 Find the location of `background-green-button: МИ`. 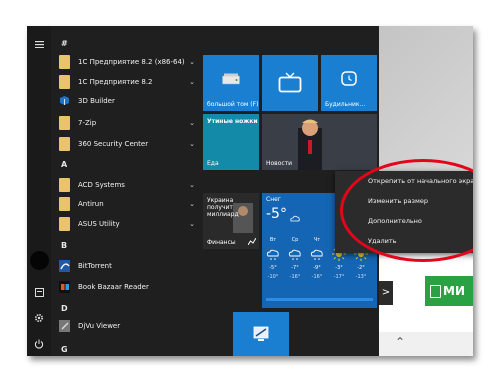

background-green-button: МИ is located at coordinates (449, 291).